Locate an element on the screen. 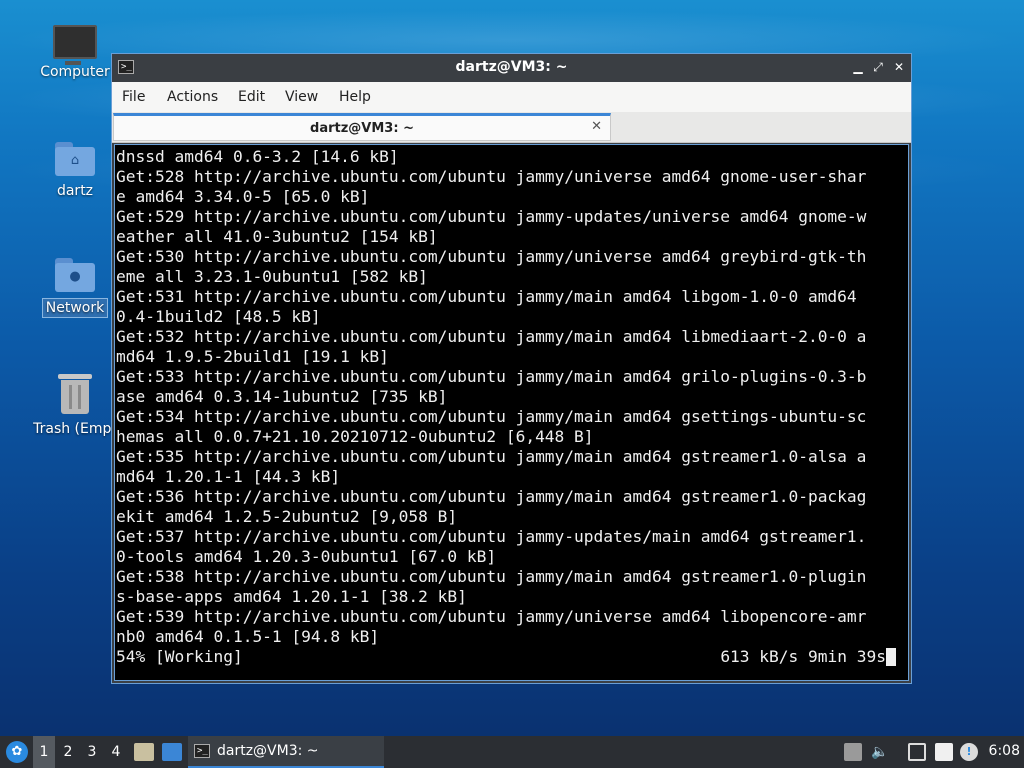  taskbar-terminal-task: >_ dartz@VM3: ~ is located at coordinates (286, 752).